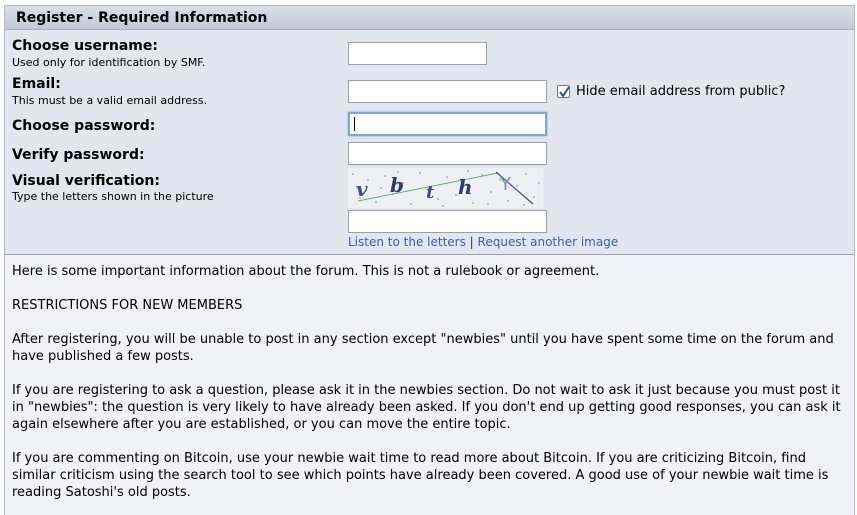 This screenshot has width=857, height=515. What do you see at coordinates (445, 188) in the screenshot?
I see `captcha-image: v b t h Y` at bounding box center [445, 188].